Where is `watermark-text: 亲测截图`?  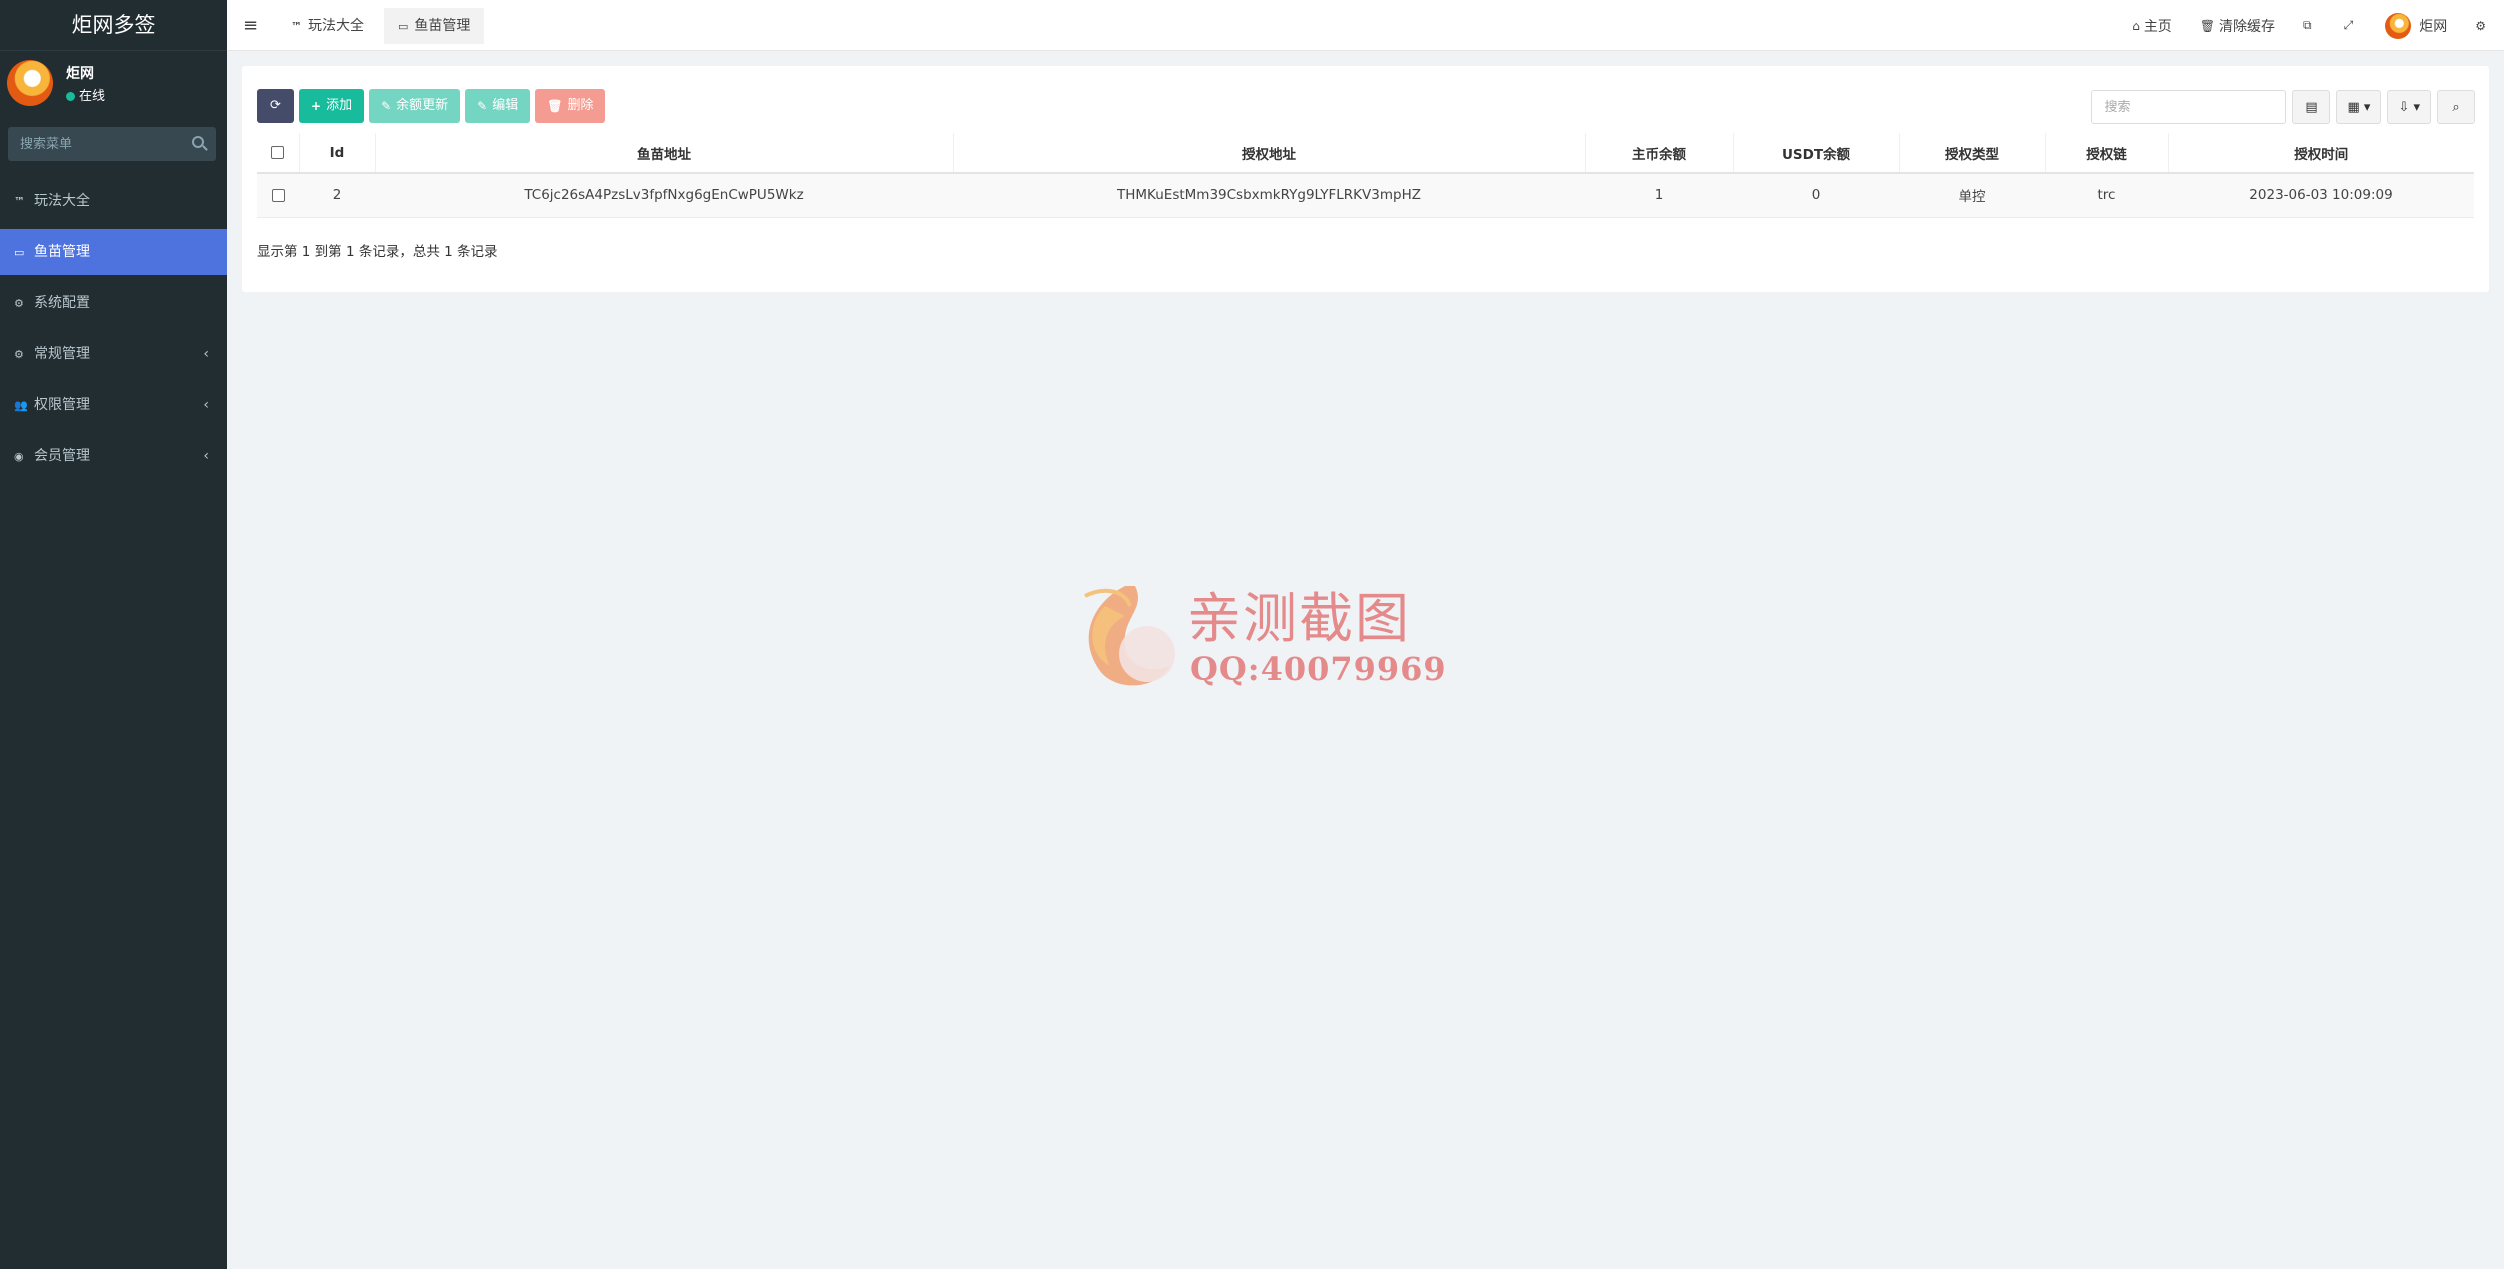
watermark-text: 亲测截图 is located at coordinates (1299, 618).